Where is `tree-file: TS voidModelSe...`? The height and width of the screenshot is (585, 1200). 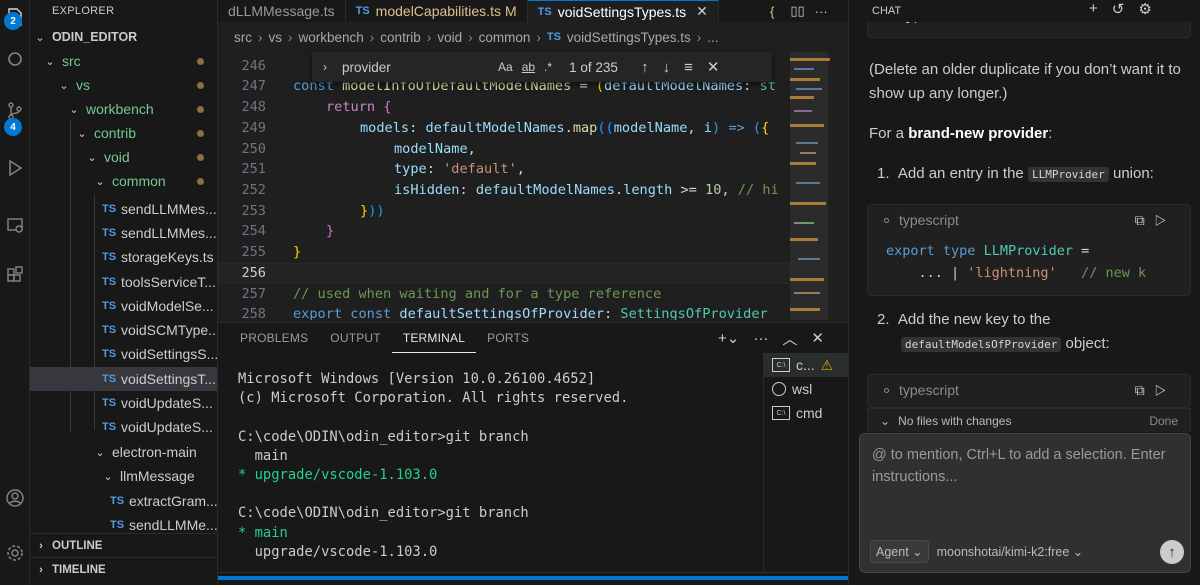 tree-file: TS voidModelSe... is located at coordinates (123, 306).